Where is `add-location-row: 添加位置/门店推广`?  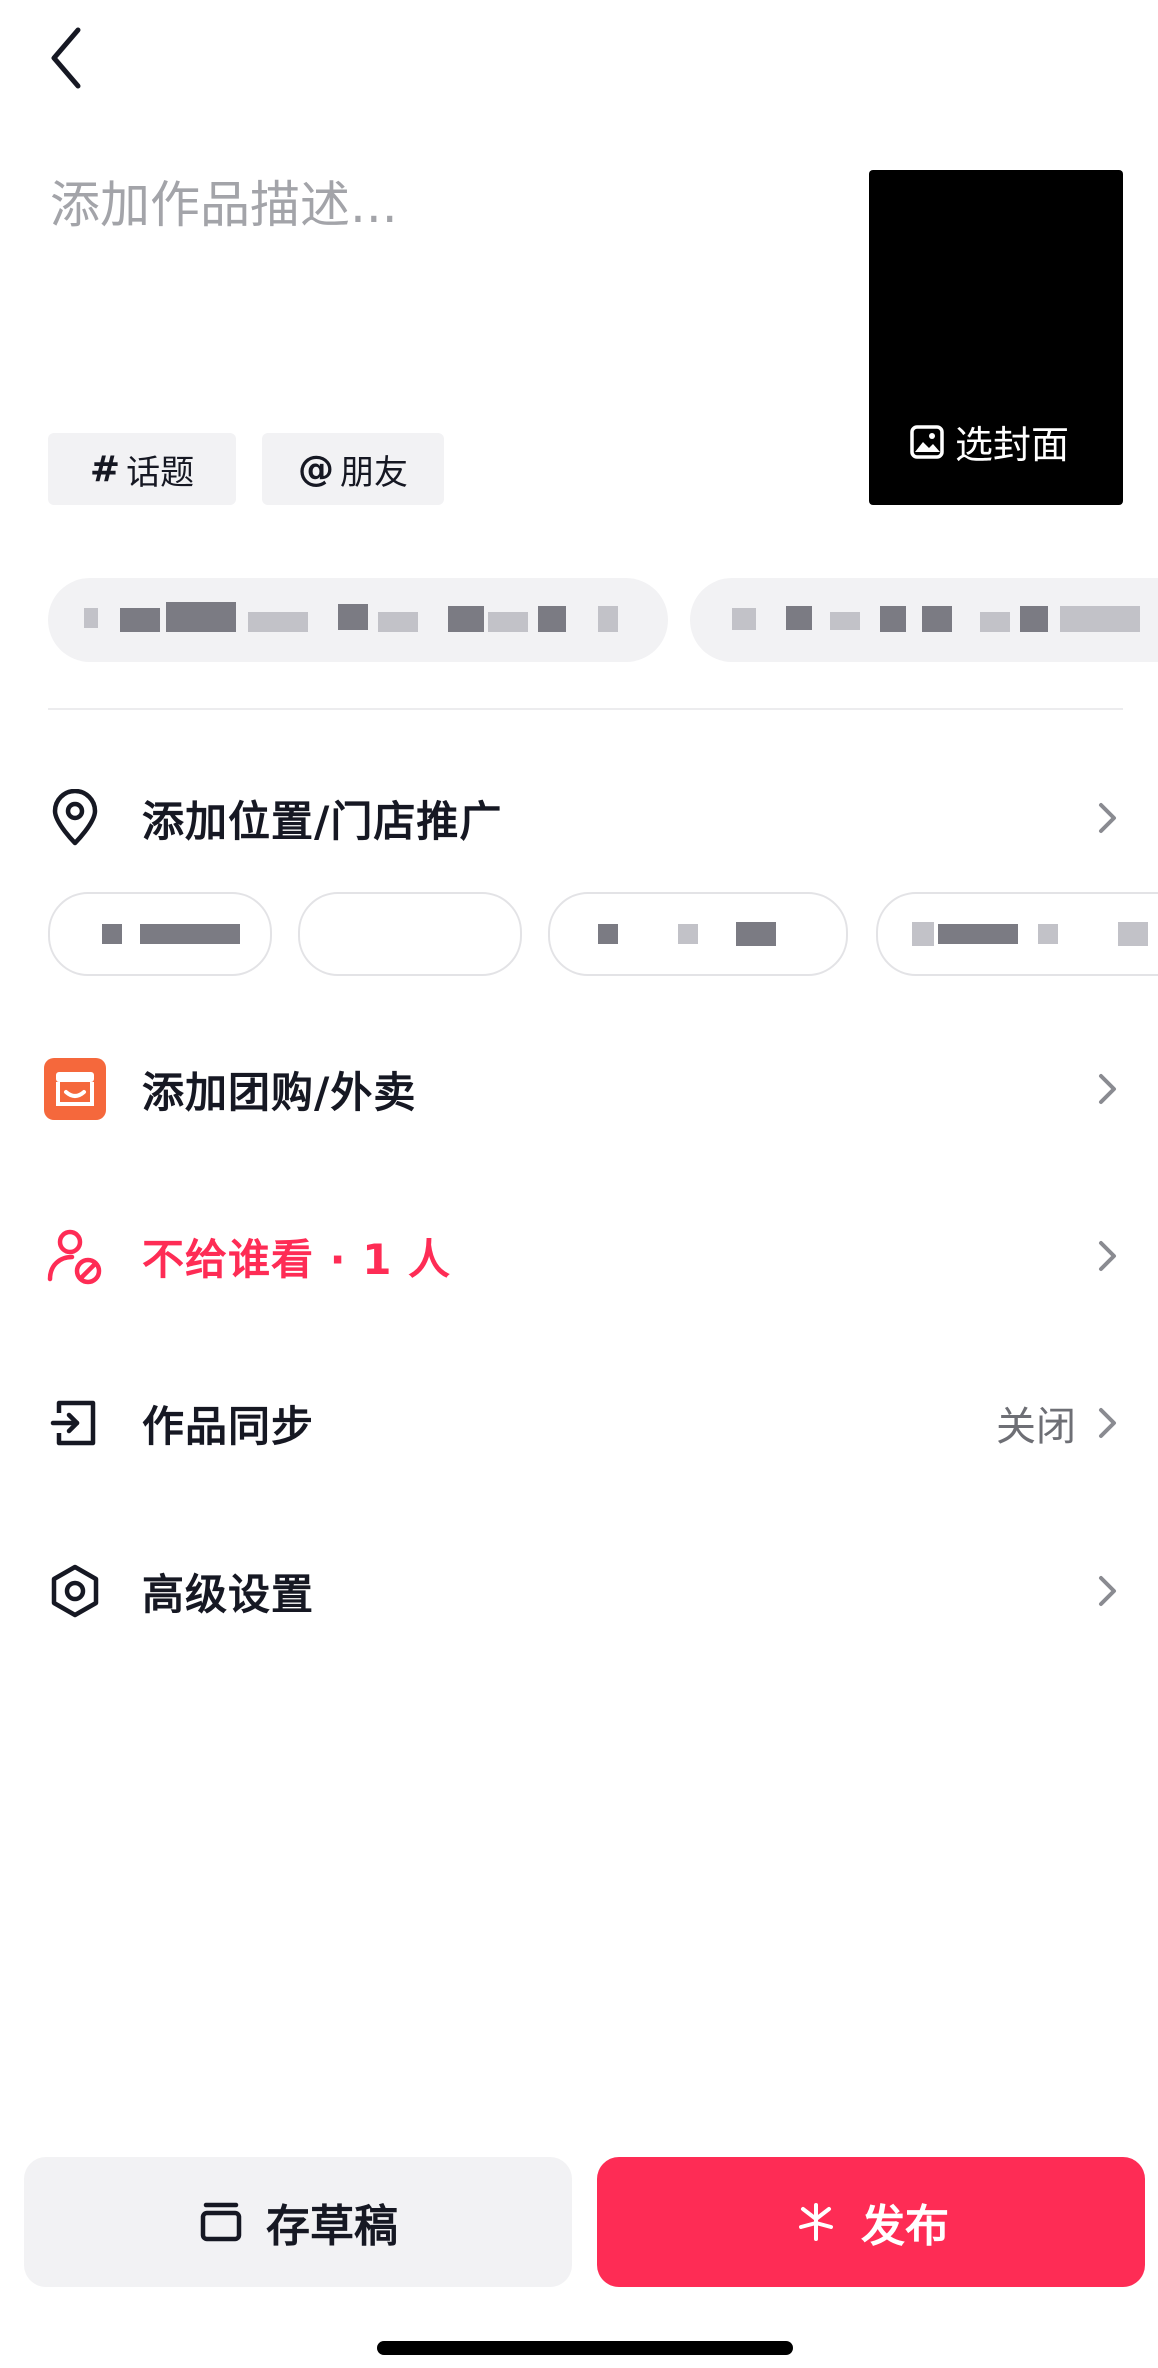
add-location-row: 添加位置/门店推广 is located at coordinates (584, 818).